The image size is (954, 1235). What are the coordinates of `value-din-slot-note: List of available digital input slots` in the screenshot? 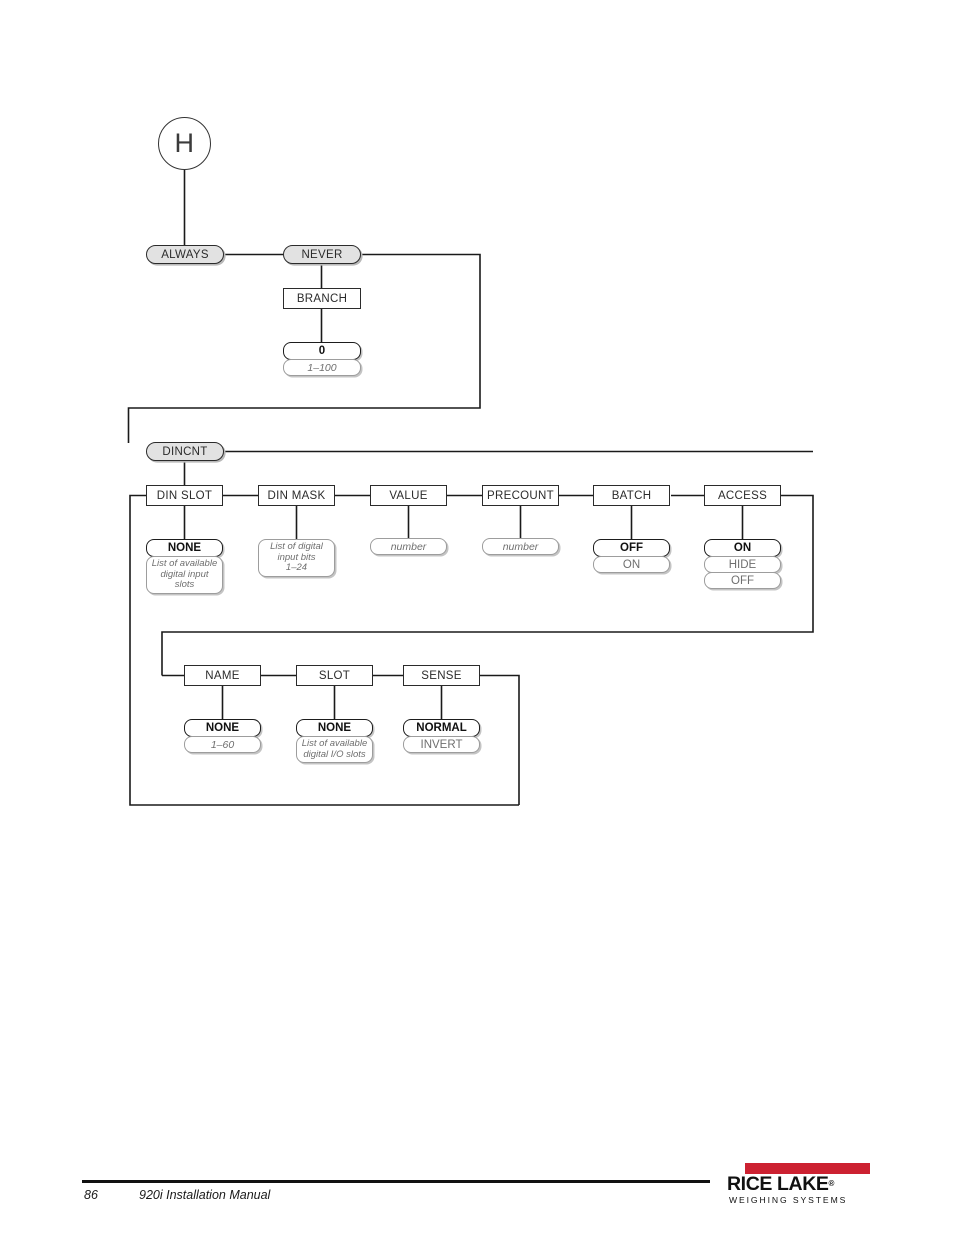 It's located at (184, 575).